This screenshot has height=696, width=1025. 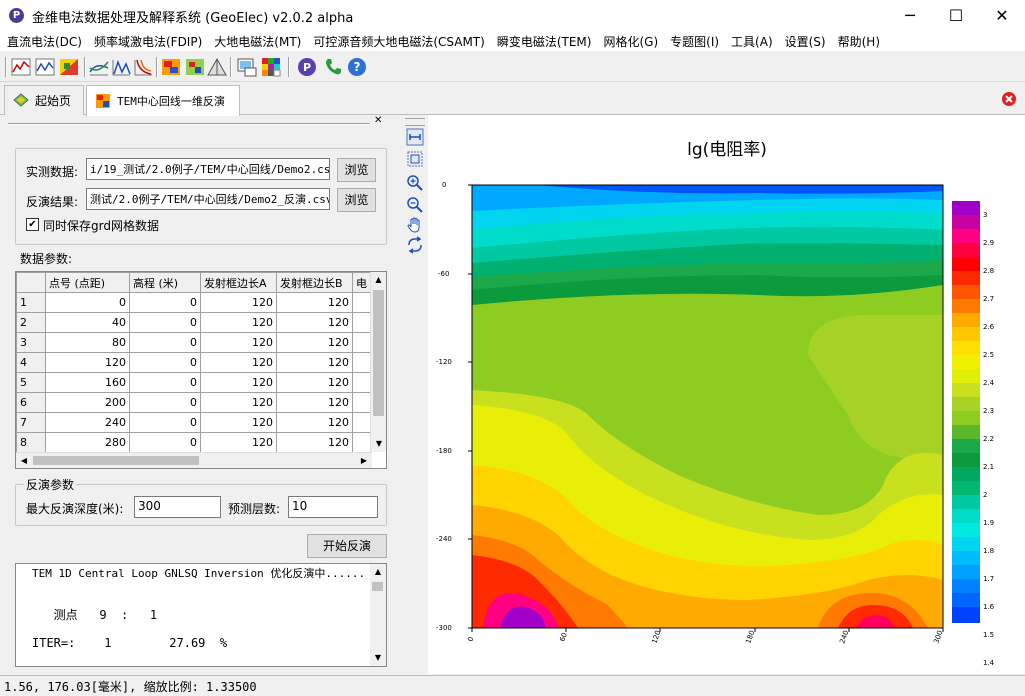 What do you see at coordinates (193, 362) in the screenshot?
I see `table-row: 4 120 0 120 120` at bounding box center [193, 362].